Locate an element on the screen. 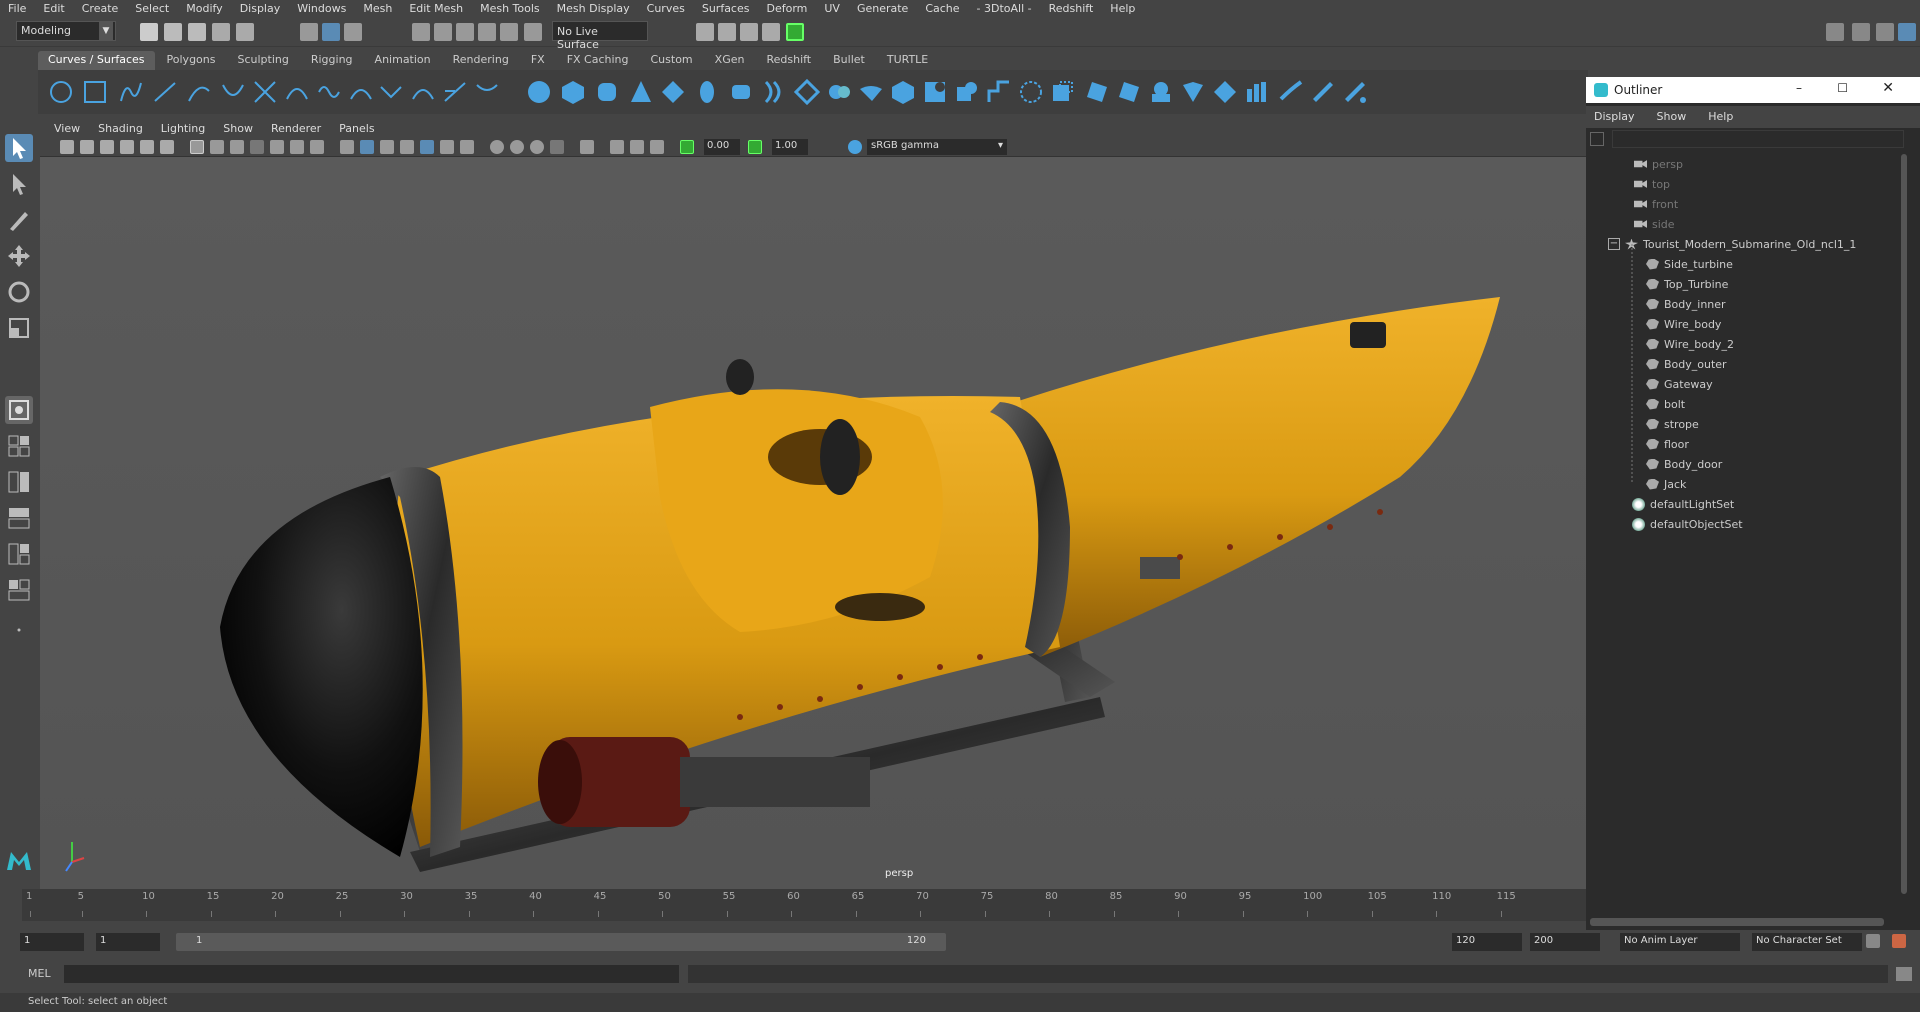 The width and height of the screenshot is (1920, 1012). tab-rendering: Rendering is located at coordinates (480, 60).